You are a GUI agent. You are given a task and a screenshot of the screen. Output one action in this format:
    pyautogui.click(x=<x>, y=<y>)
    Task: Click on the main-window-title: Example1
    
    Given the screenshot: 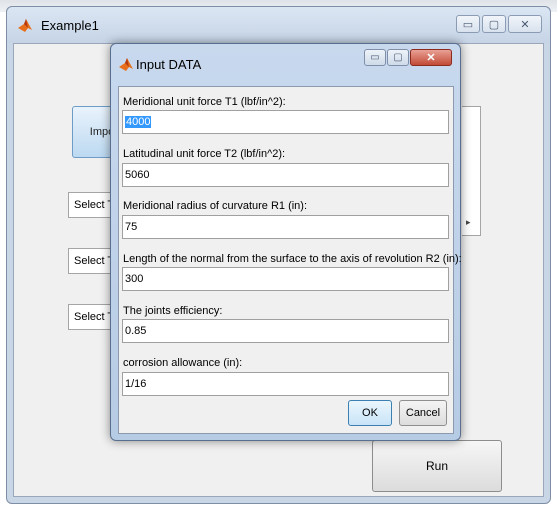 What is the action you would take?
    pyautogui.click(x=70, y=25)
    